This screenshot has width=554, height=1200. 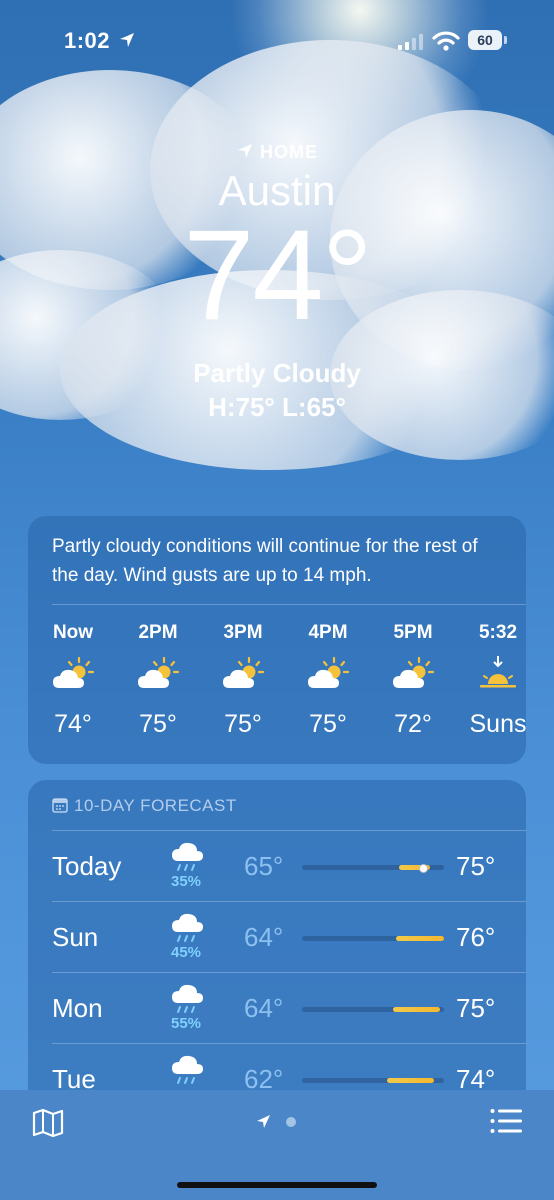 I want to click on hourly-item: Now 74°, so click(x=73, y=680).